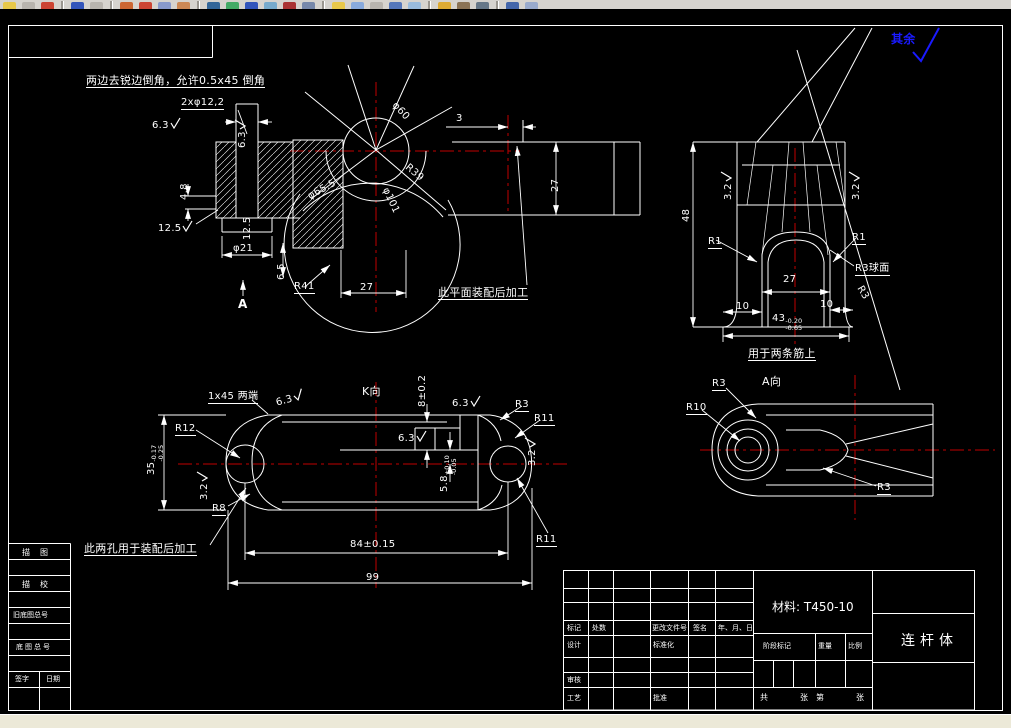  What do you see at coordinates (247, 228) in the screenshot?
I see `dim-label: 12.5` at bounding box center [247, 228].